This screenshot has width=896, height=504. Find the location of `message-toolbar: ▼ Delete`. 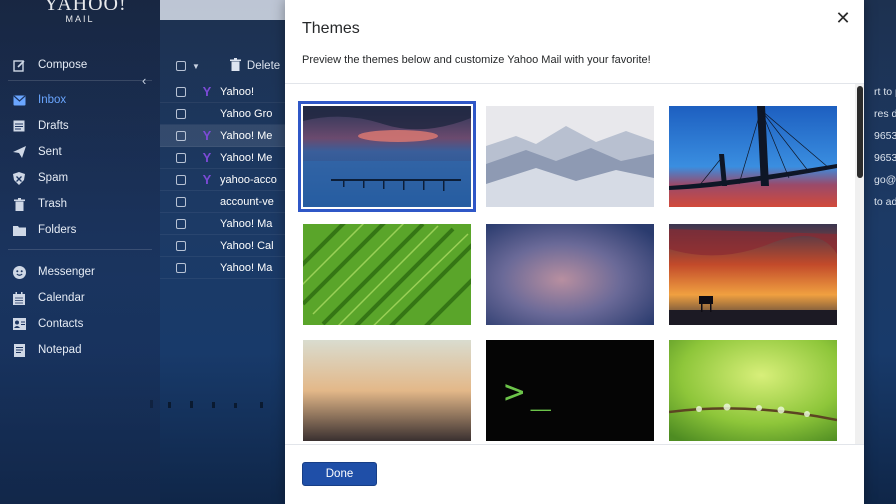

message-toolbar: ▼ Delete is located at coordinates (223, 66).